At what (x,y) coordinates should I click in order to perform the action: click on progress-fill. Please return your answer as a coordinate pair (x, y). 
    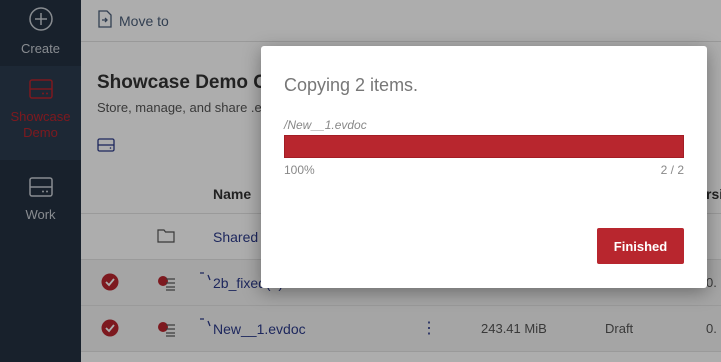
    Looking at the image, I should click on (484, 146).